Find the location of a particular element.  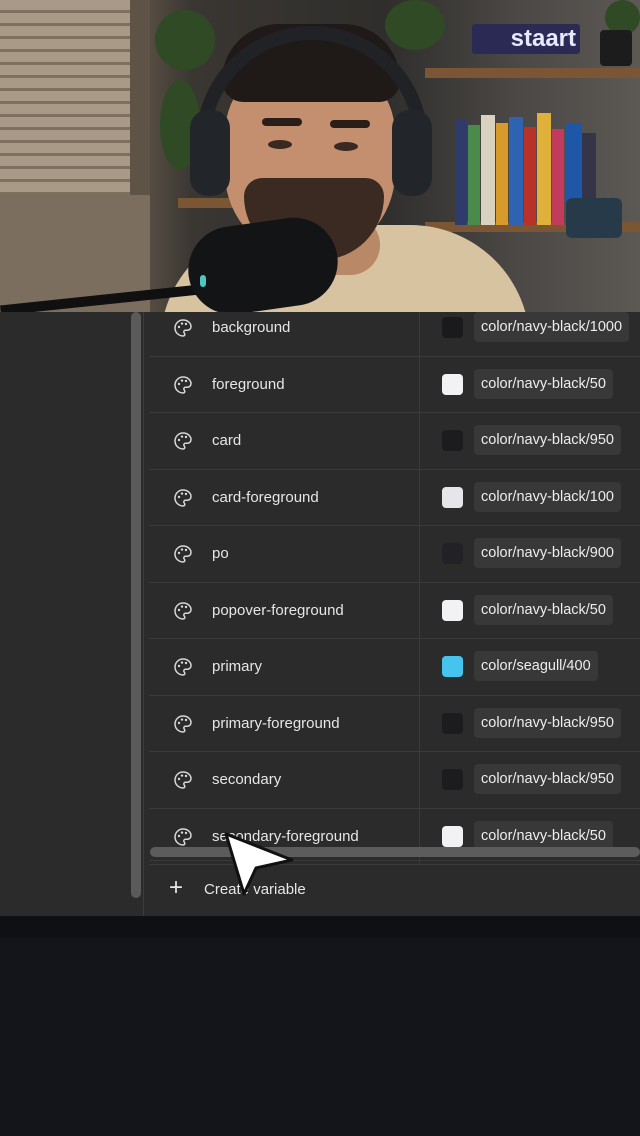

variable-row: primary-foreground color/navy-black/950 is located at coordinates (394, 723).